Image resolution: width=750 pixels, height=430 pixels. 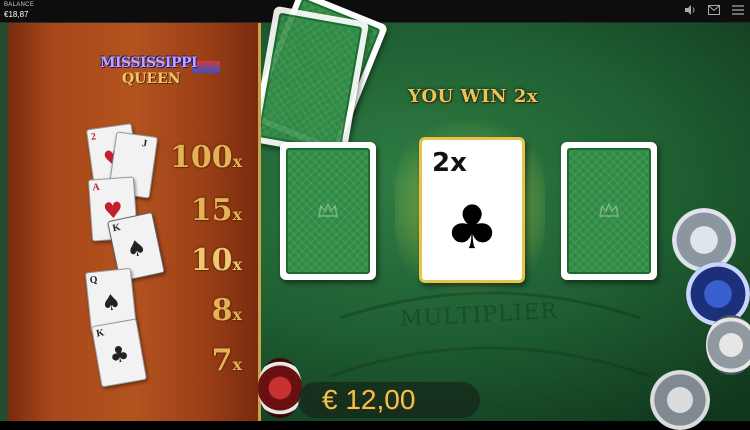 I want to click on logo-line2: QUEEN, so click(x=151, y=79).